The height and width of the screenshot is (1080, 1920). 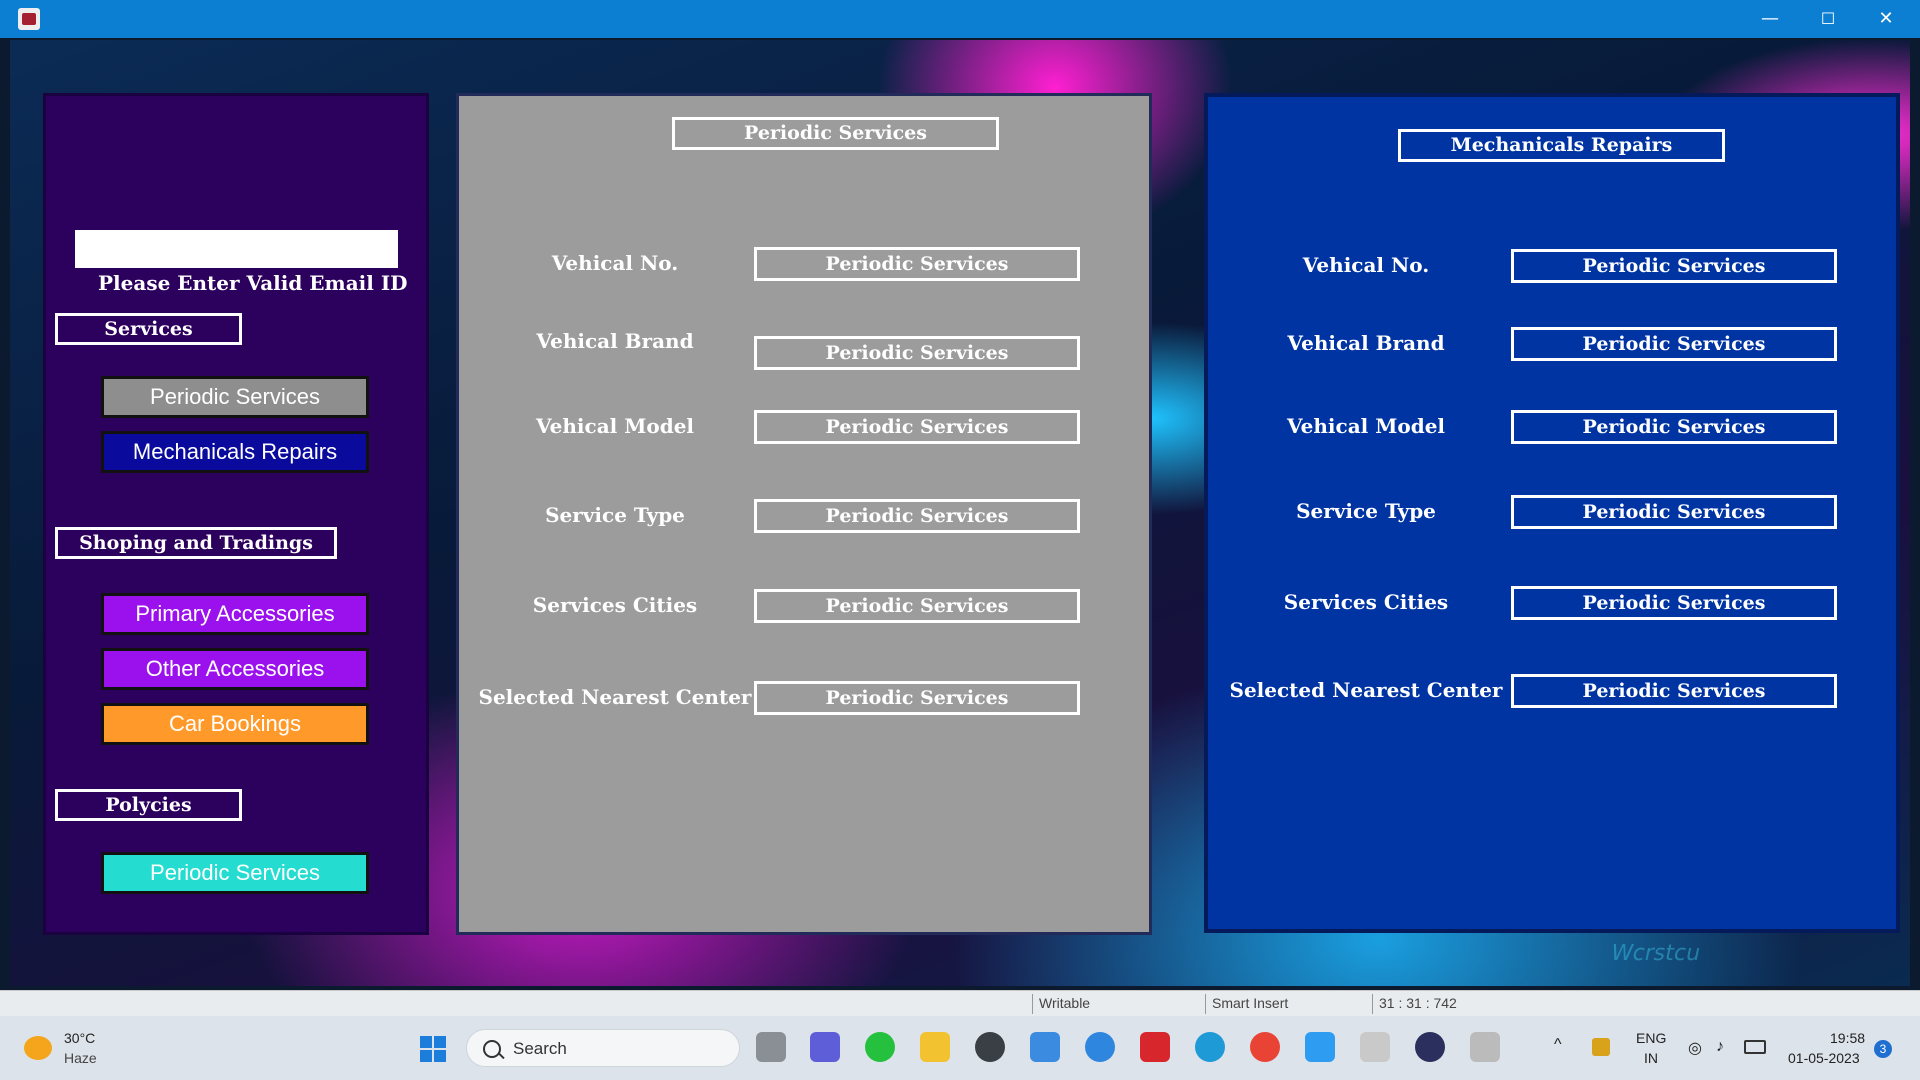 I want to click on active-app-icon, so click(x=1485, y=1047).